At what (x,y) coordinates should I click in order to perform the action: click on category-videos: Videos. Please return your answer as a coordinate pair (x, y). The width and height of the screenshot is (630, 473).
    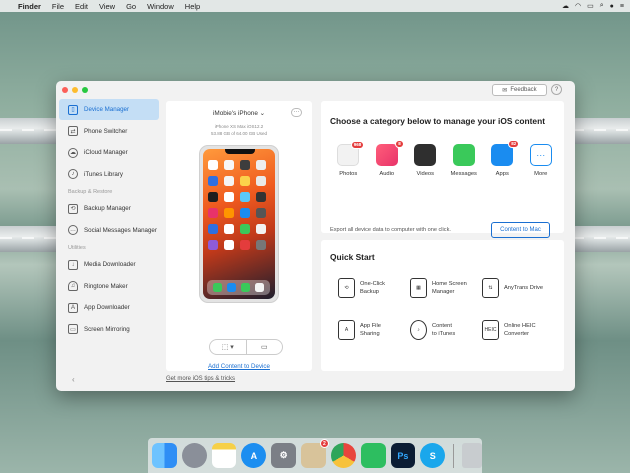
    Looking at the image, I should click on (425, 160).